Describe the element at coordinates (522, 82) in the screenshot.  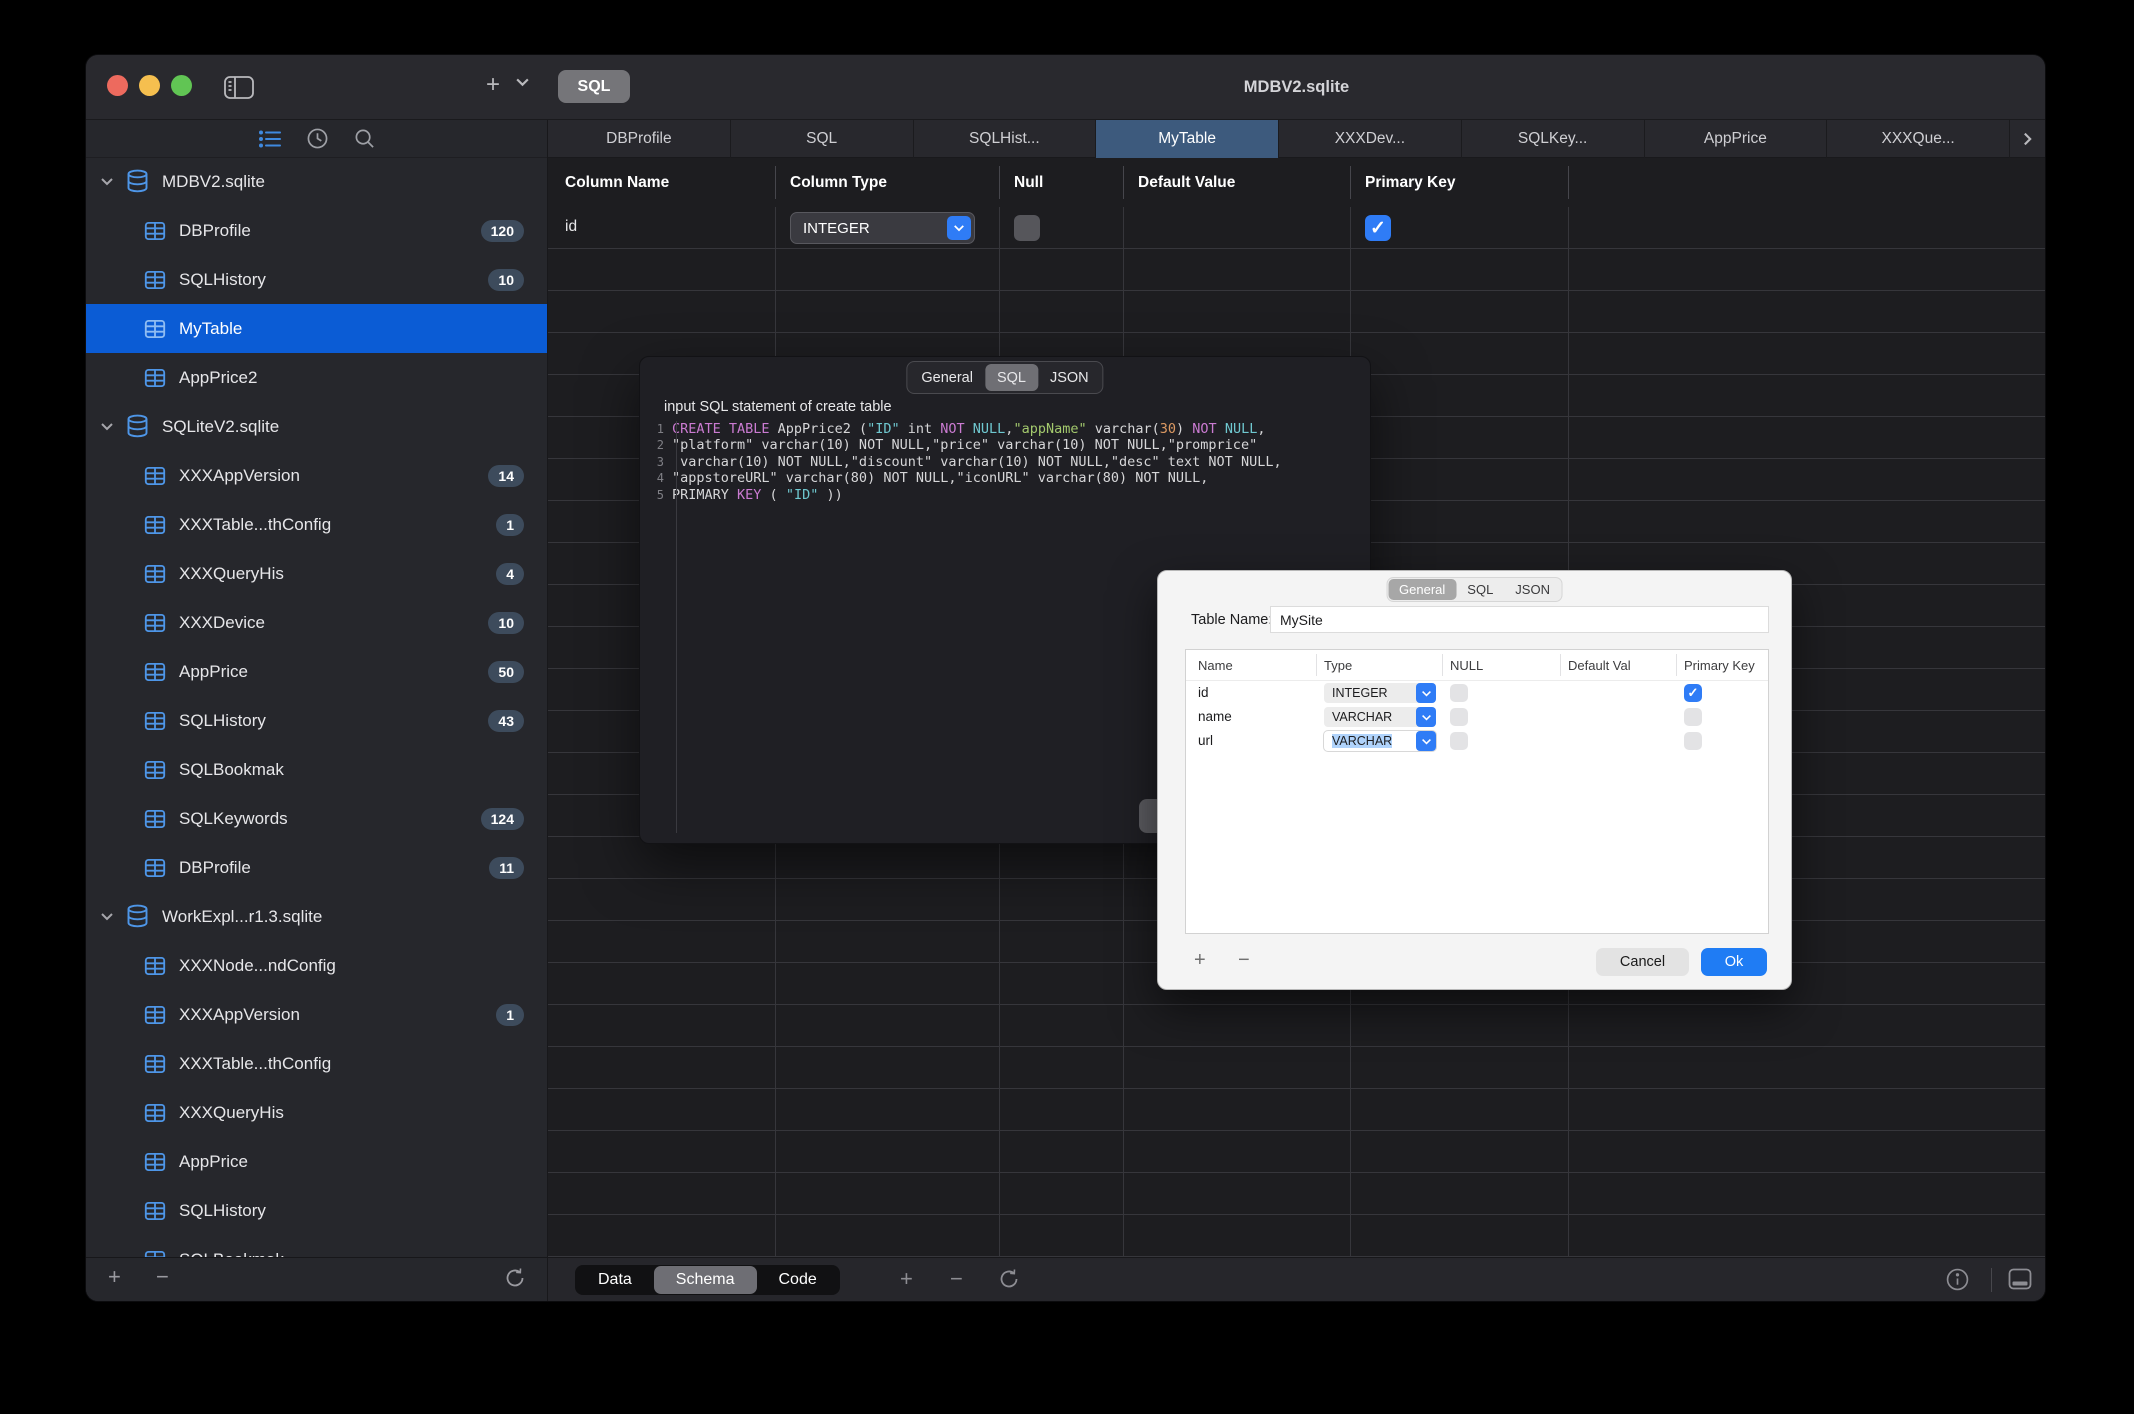
I see `chevron-down-icon` at that location.